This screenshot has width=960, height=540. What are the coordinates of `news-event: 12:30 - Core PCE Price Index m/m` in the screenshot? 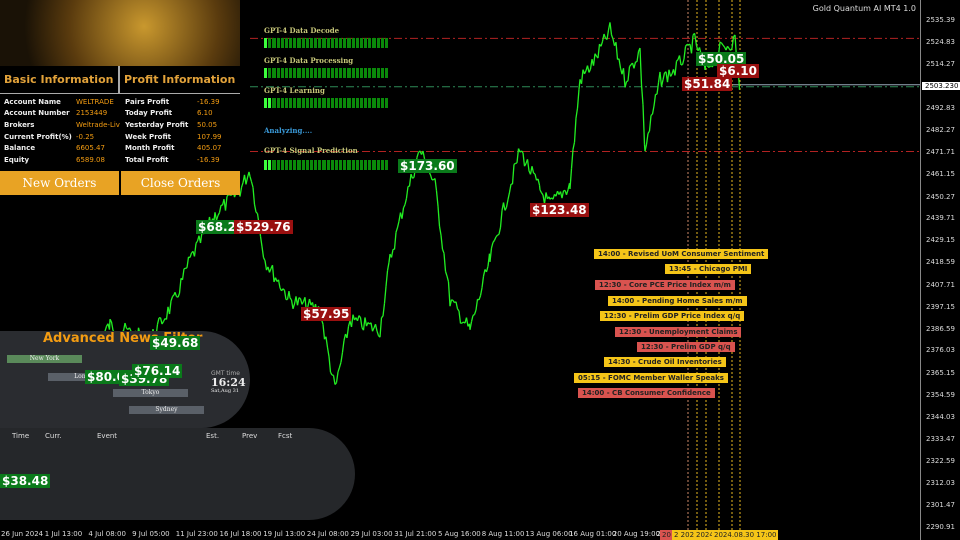 It's located at (665, 285).